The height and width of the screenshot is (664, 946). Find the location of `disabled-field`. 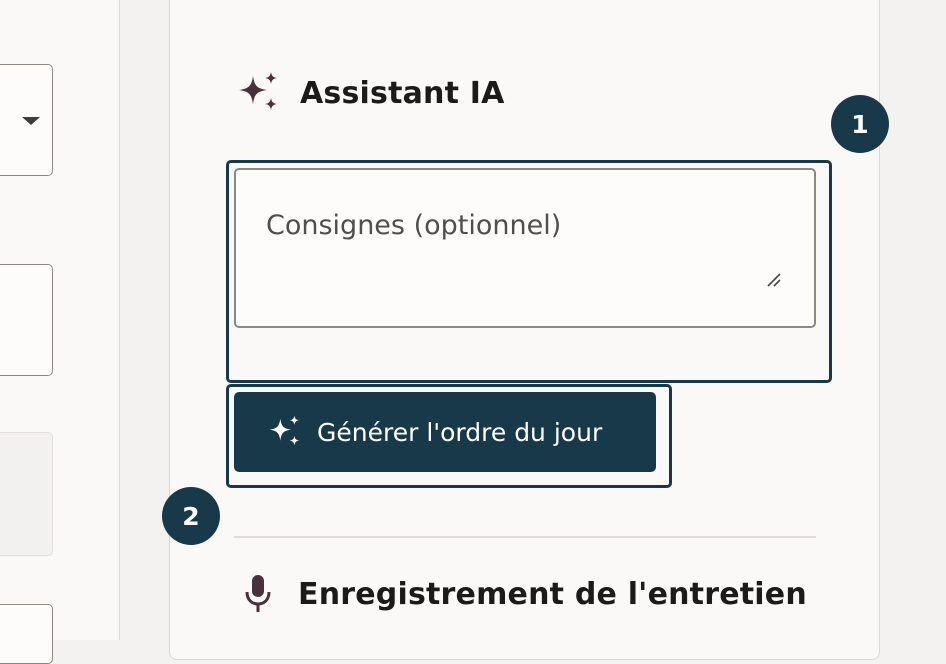

disabled-field is located at coordinates (26, 494).